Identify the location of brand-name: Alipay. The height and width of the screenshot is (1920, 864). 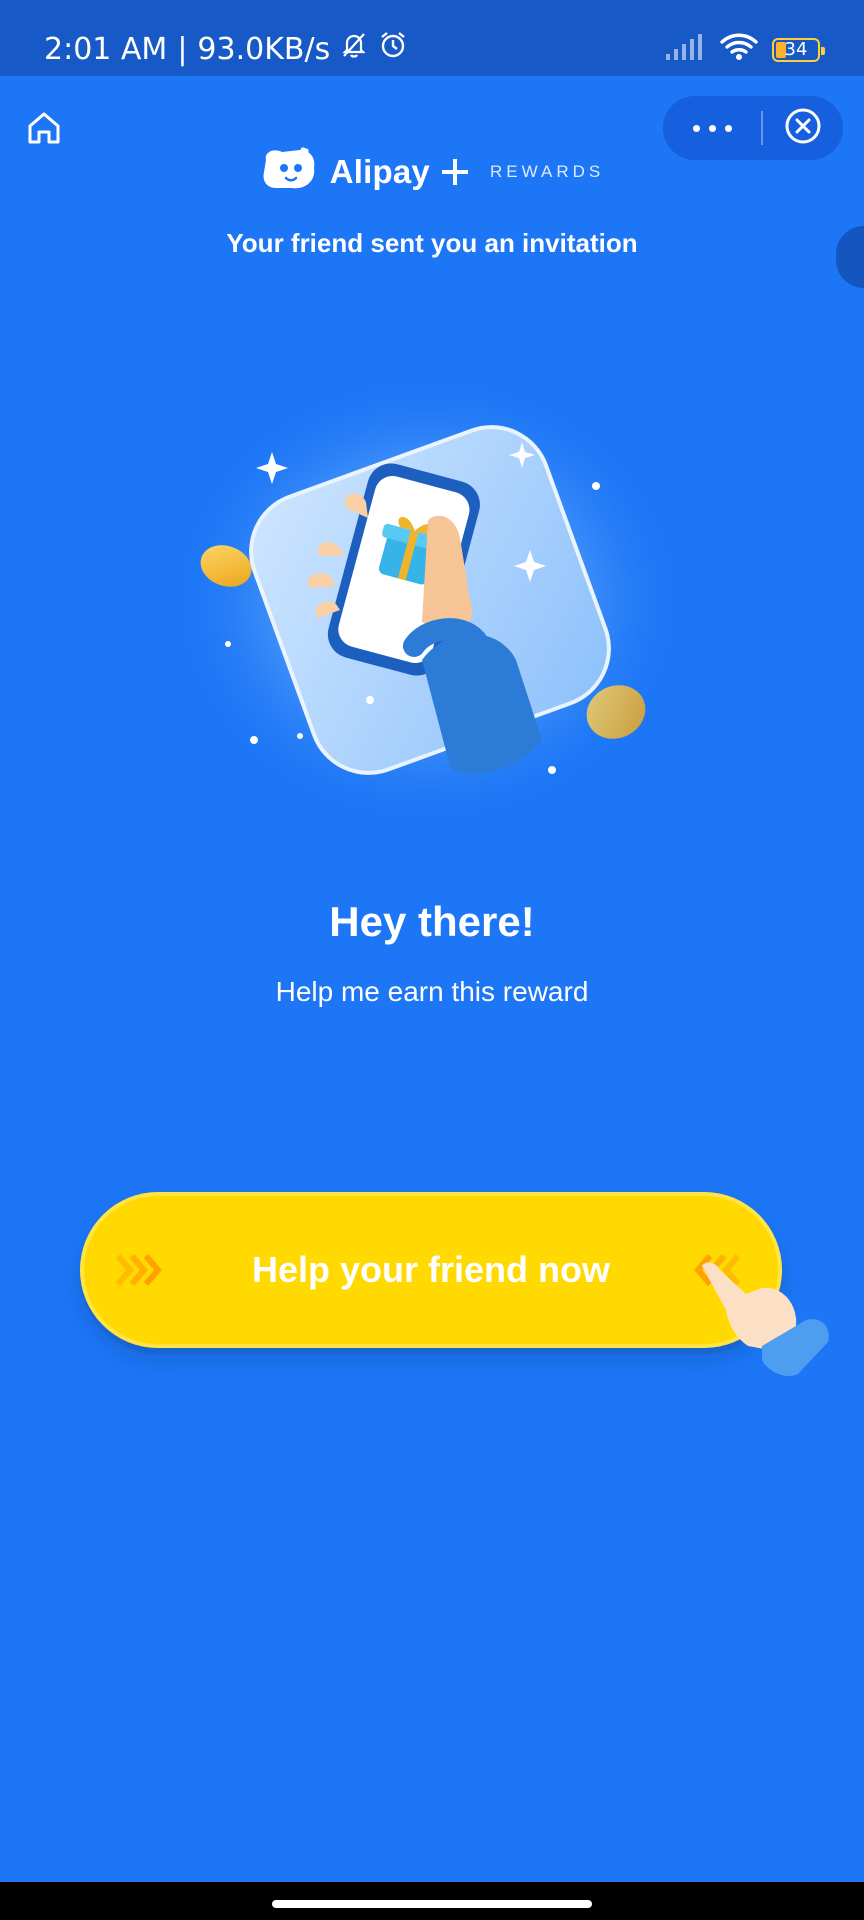
(379, 171).